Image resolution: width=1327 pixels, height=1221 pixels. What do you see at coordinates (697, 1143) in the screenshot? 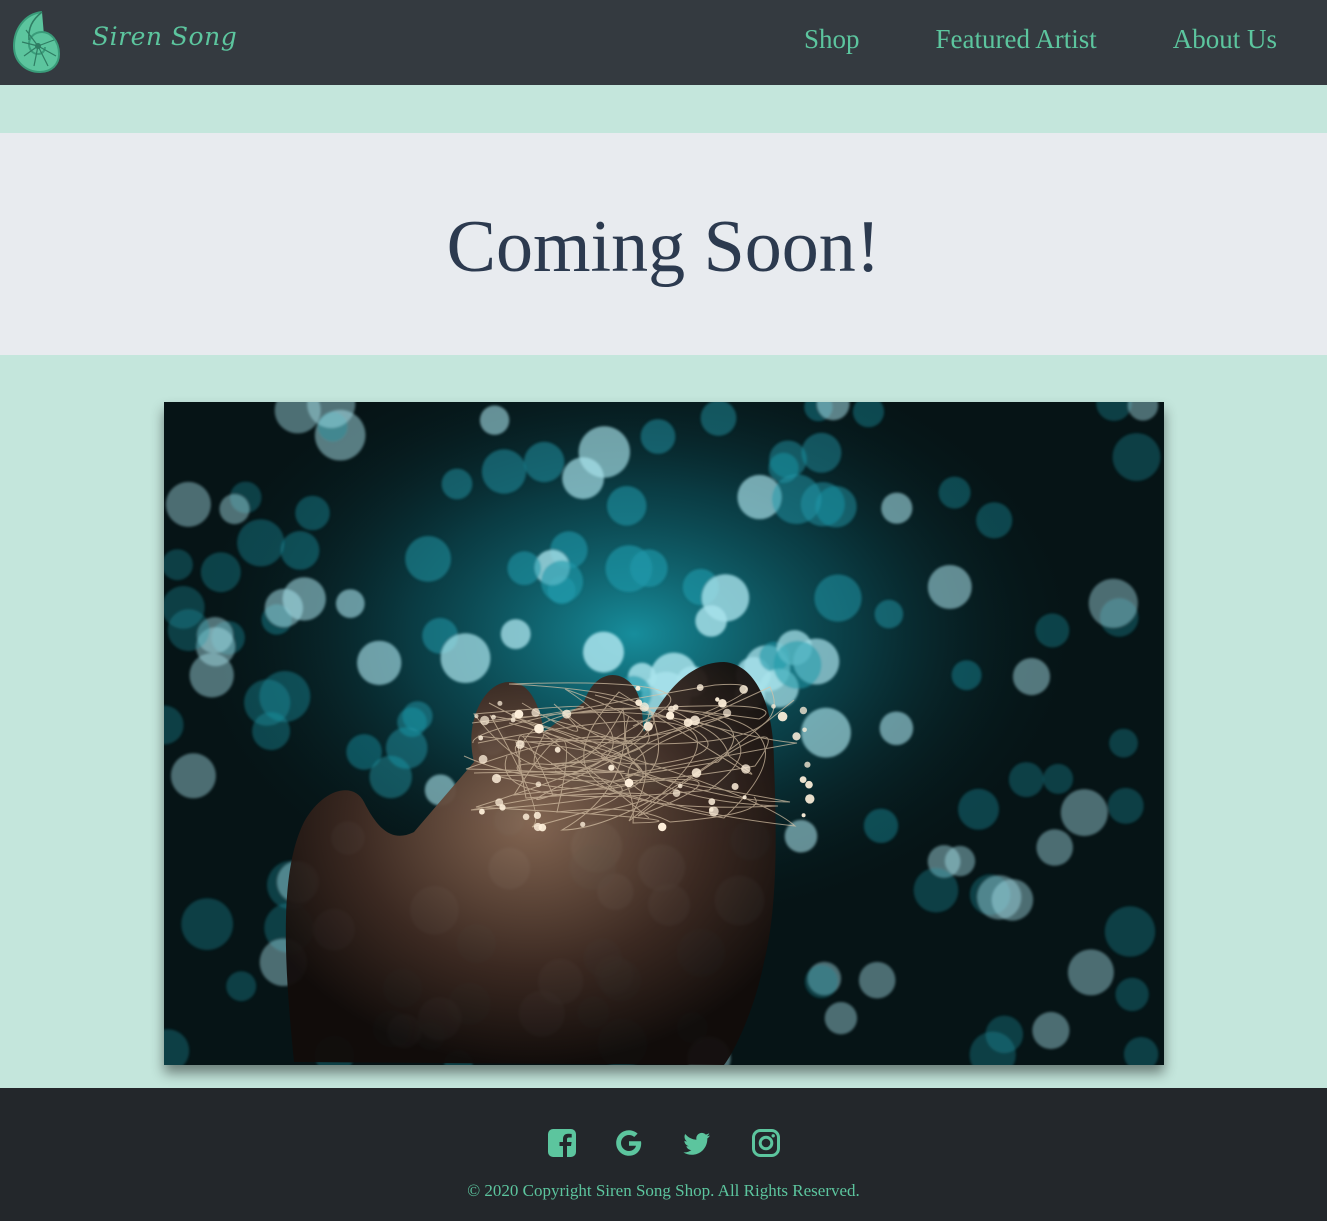
I see `twitter-icon` at bounding box center [697, 1143].